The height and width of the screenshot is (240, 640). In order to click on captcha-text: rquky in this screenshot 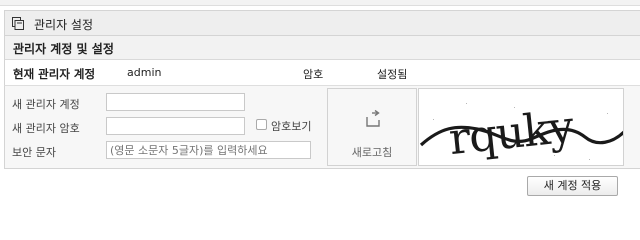, I will do `click(512, 133)`.